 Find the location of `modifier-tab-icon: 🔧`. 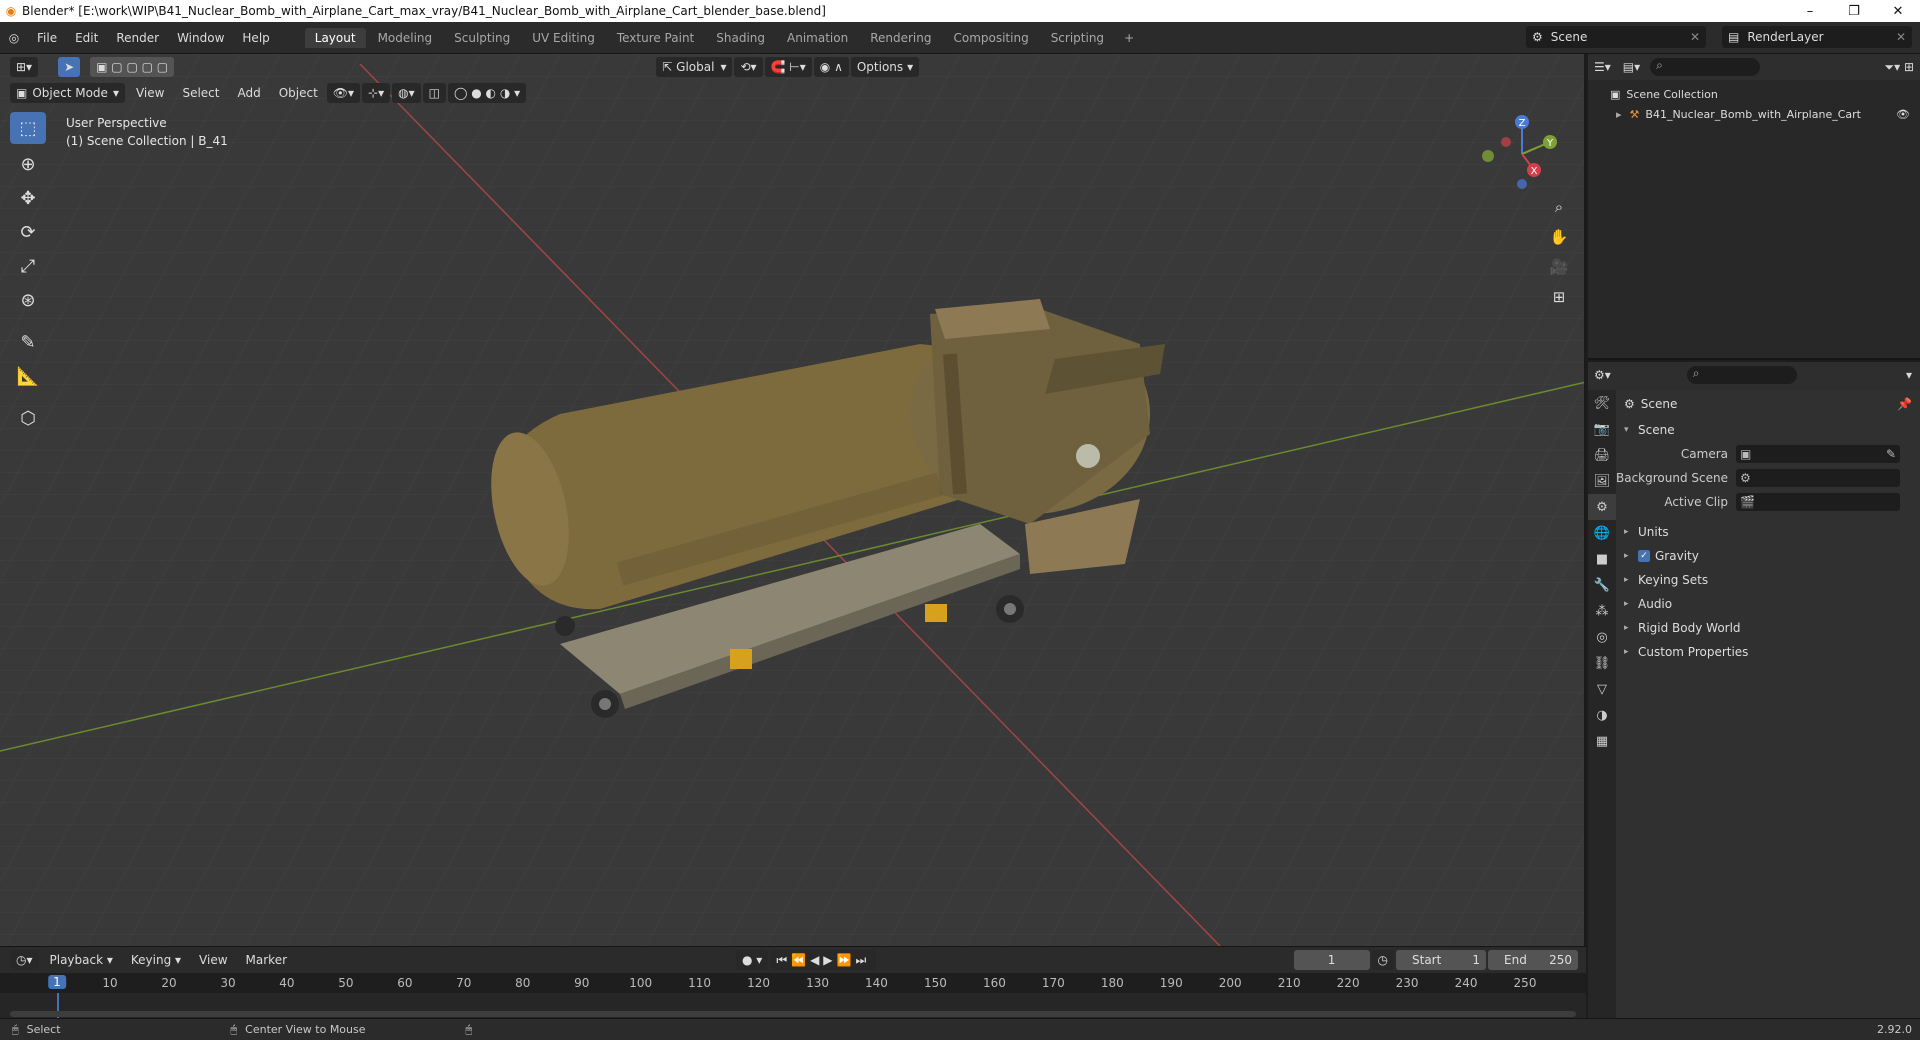

modifier-tab-icon: 🔧 is located at coordinates (1602, 585).